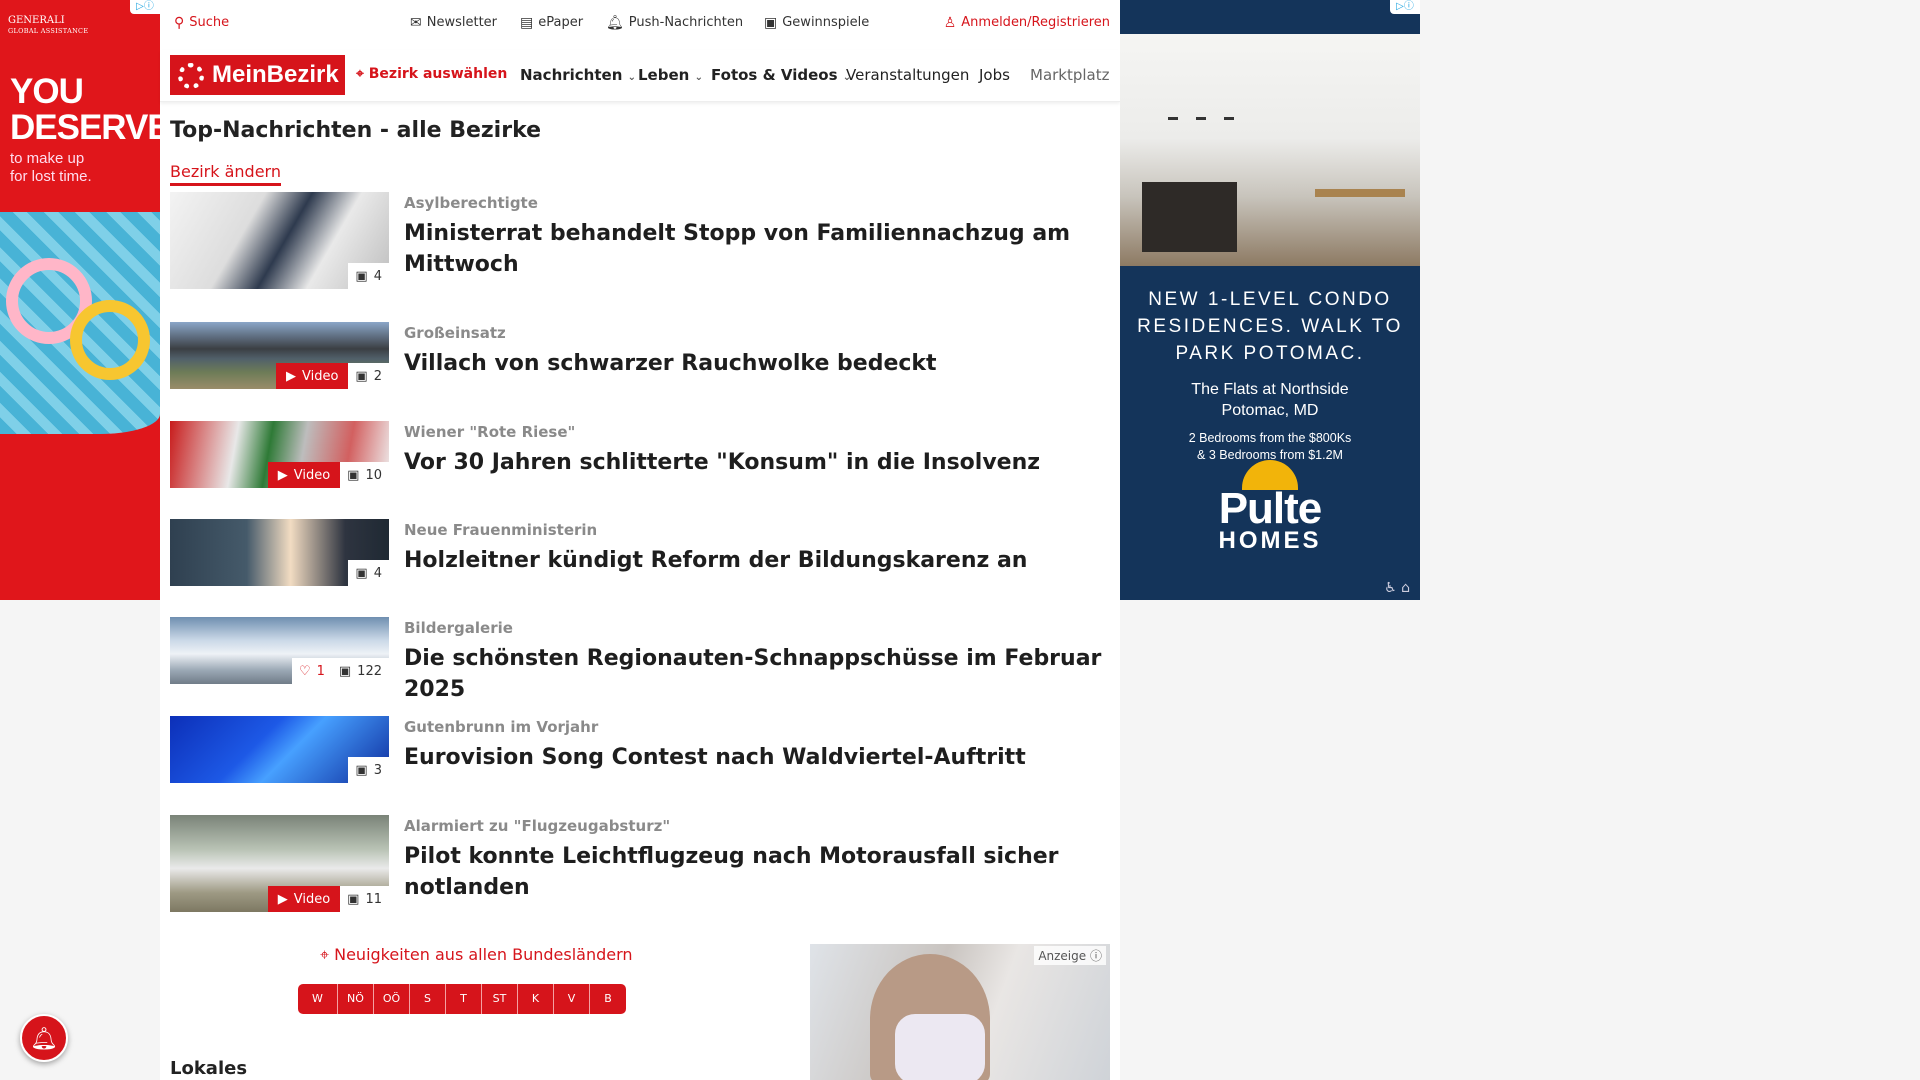 The image size is (1920, 1080). I want to click on photo-count-badge: ▣ 3, so click(368, 770).